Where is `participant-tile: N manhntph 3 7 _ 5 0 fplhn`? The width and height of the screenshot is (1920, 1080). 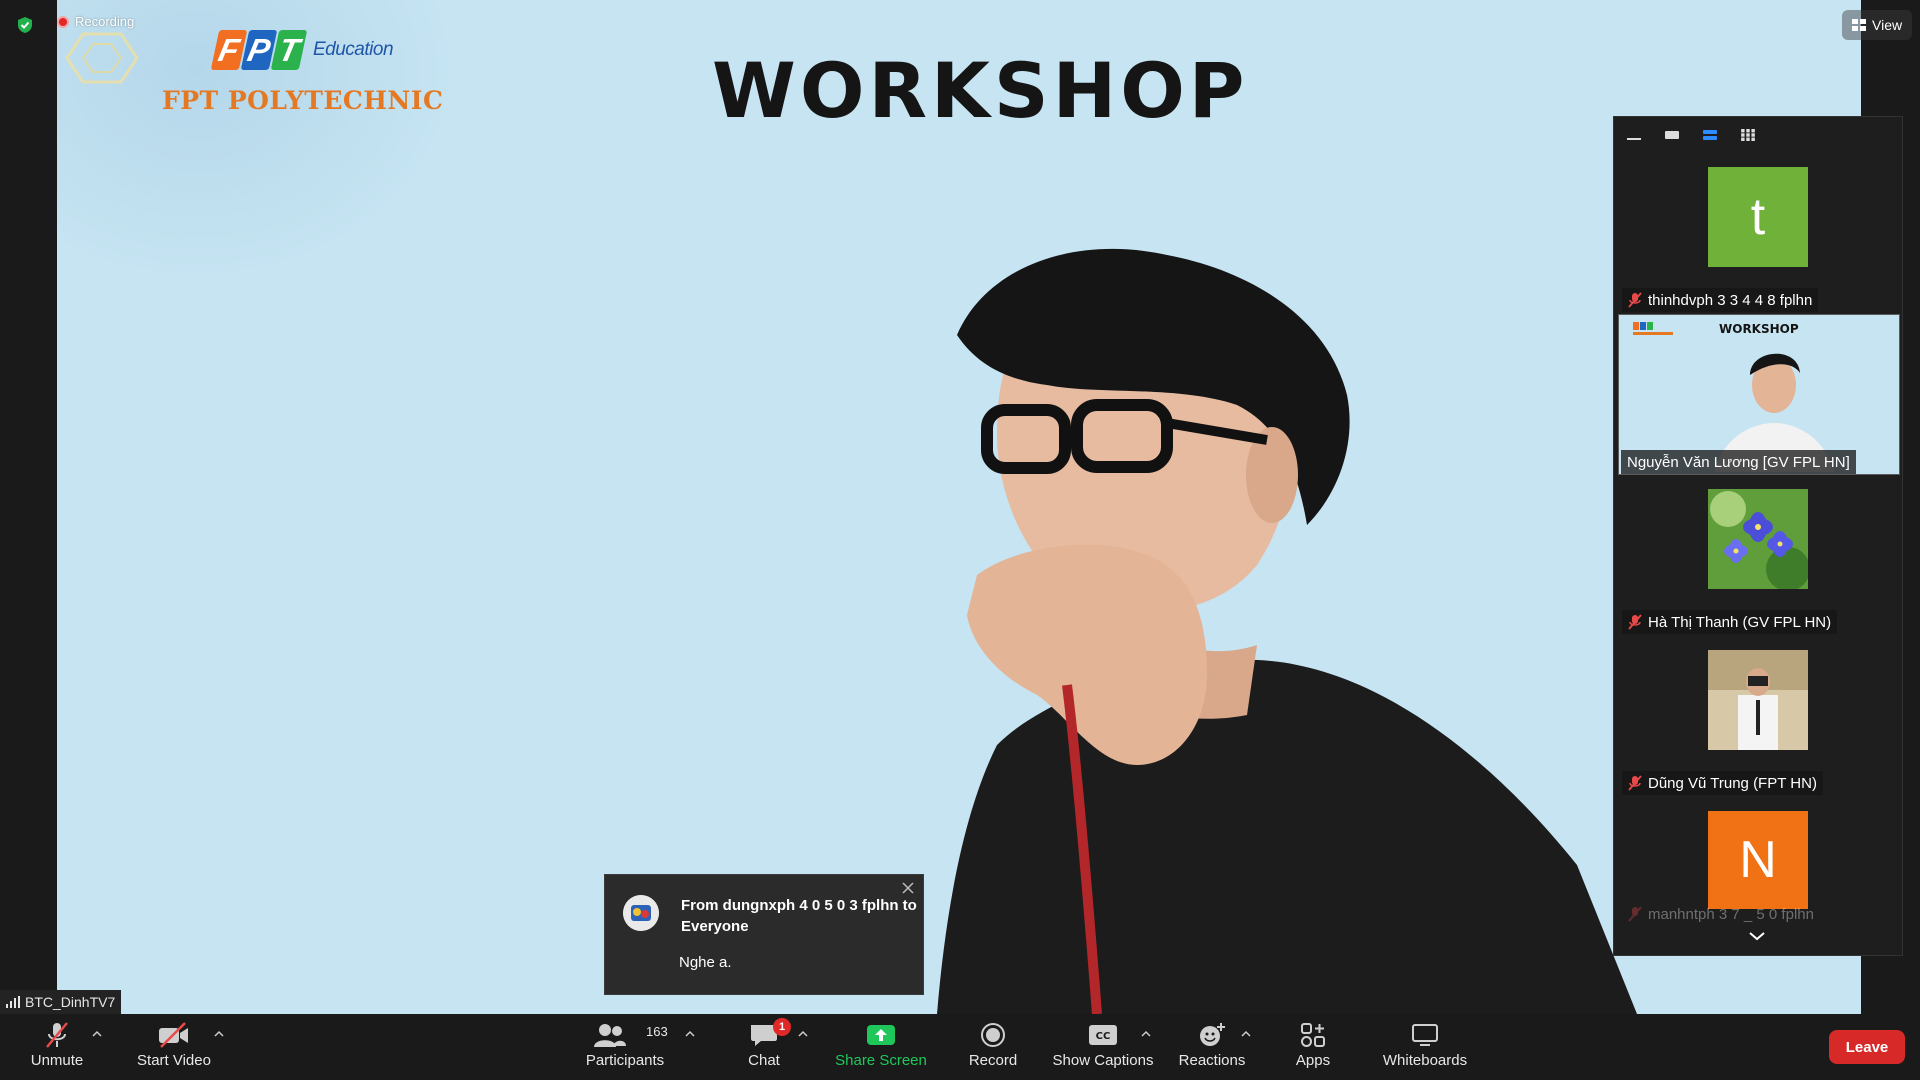
participant-tile: N manhntph 3 7 _ 5 0 fplhn is located at coordinates (1759, 859).